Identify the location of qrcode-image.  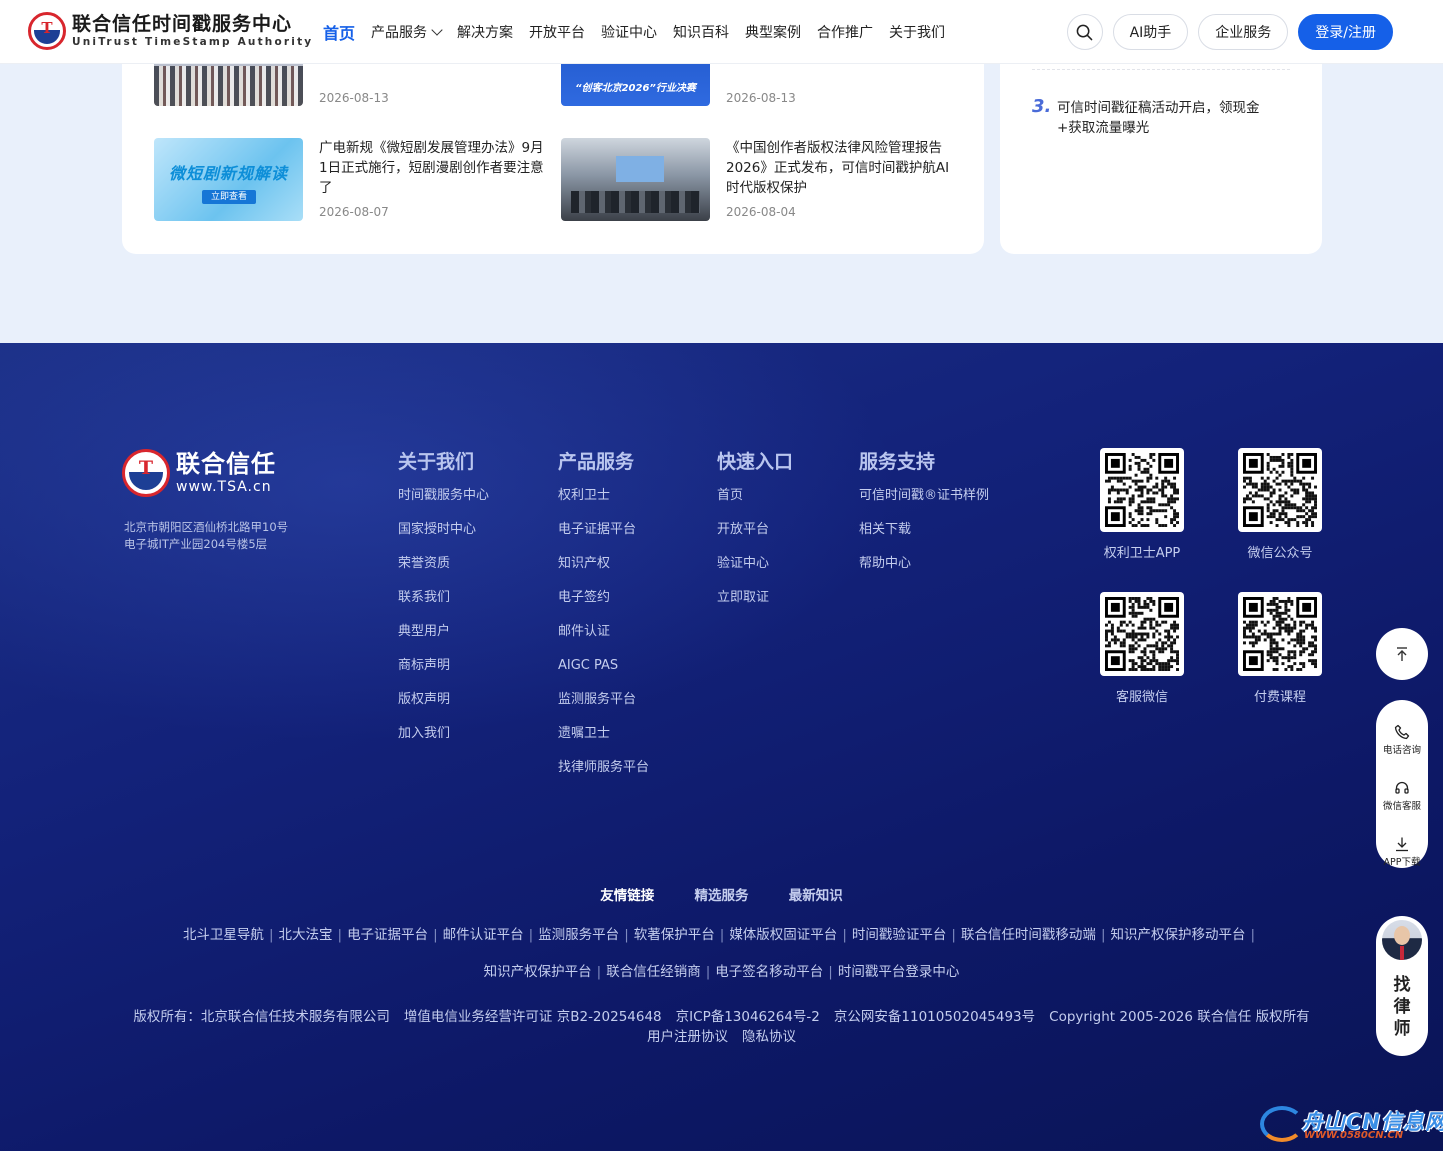
(1142, 490).